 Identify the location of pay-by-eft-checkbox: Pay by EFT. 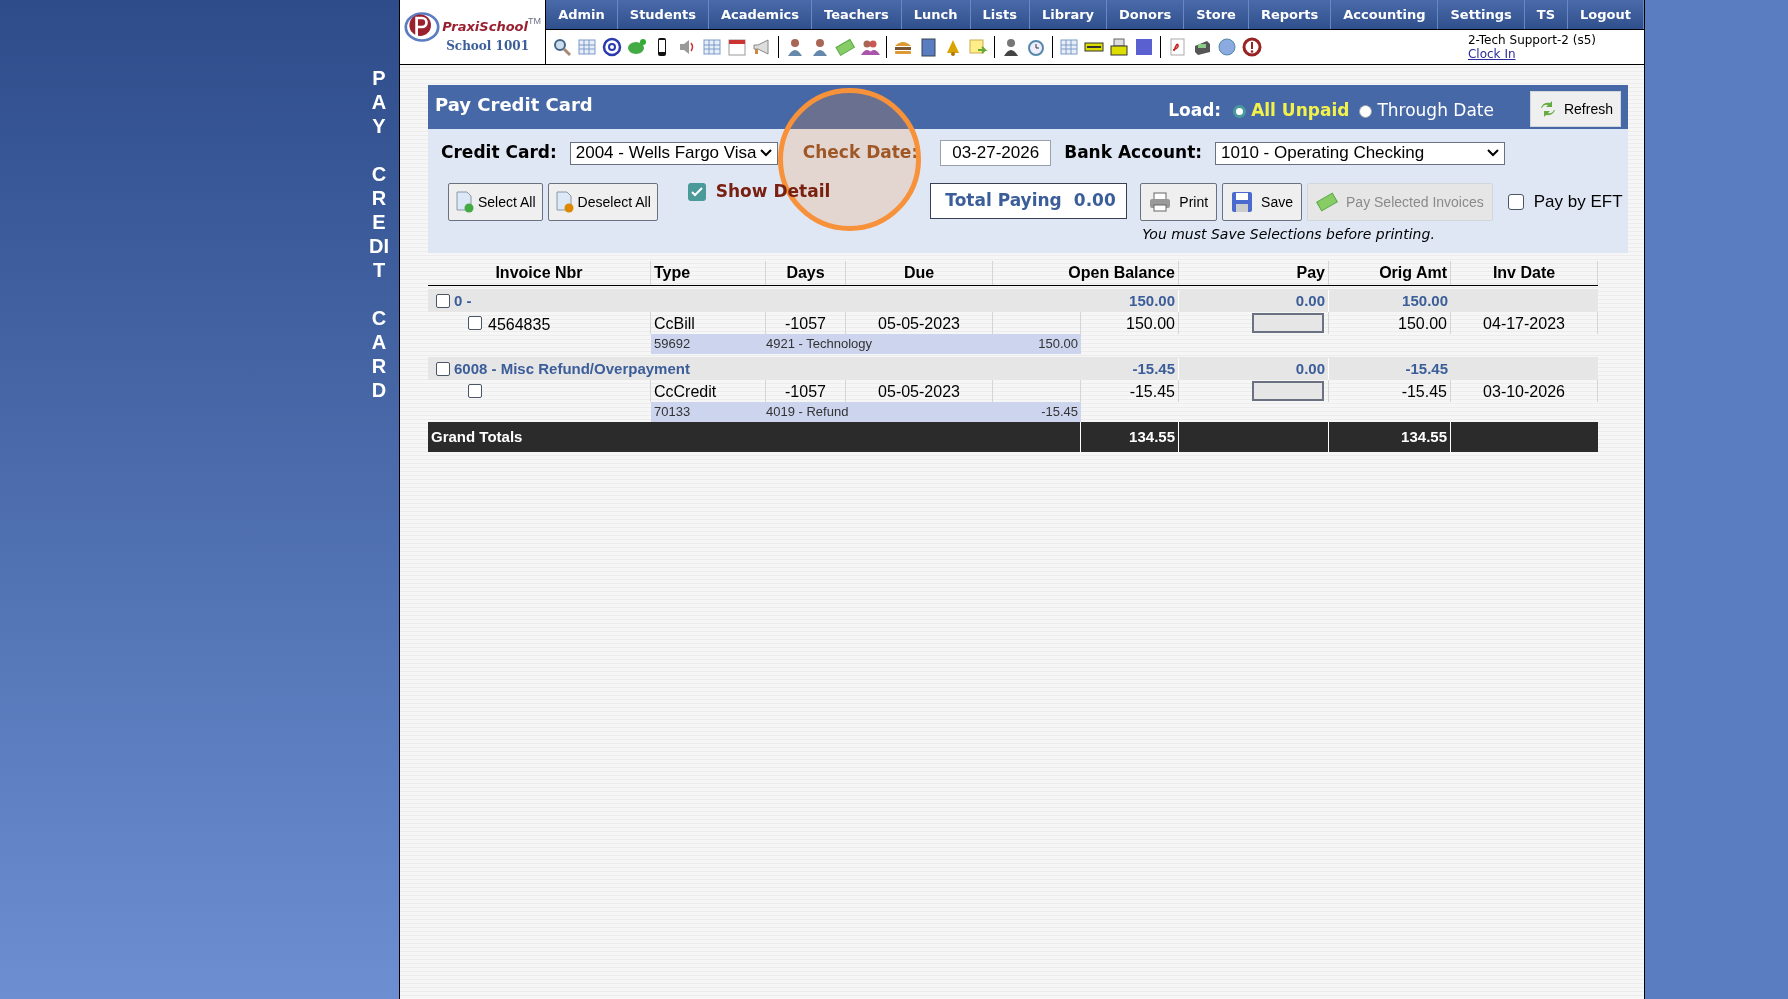
(1565, 202).